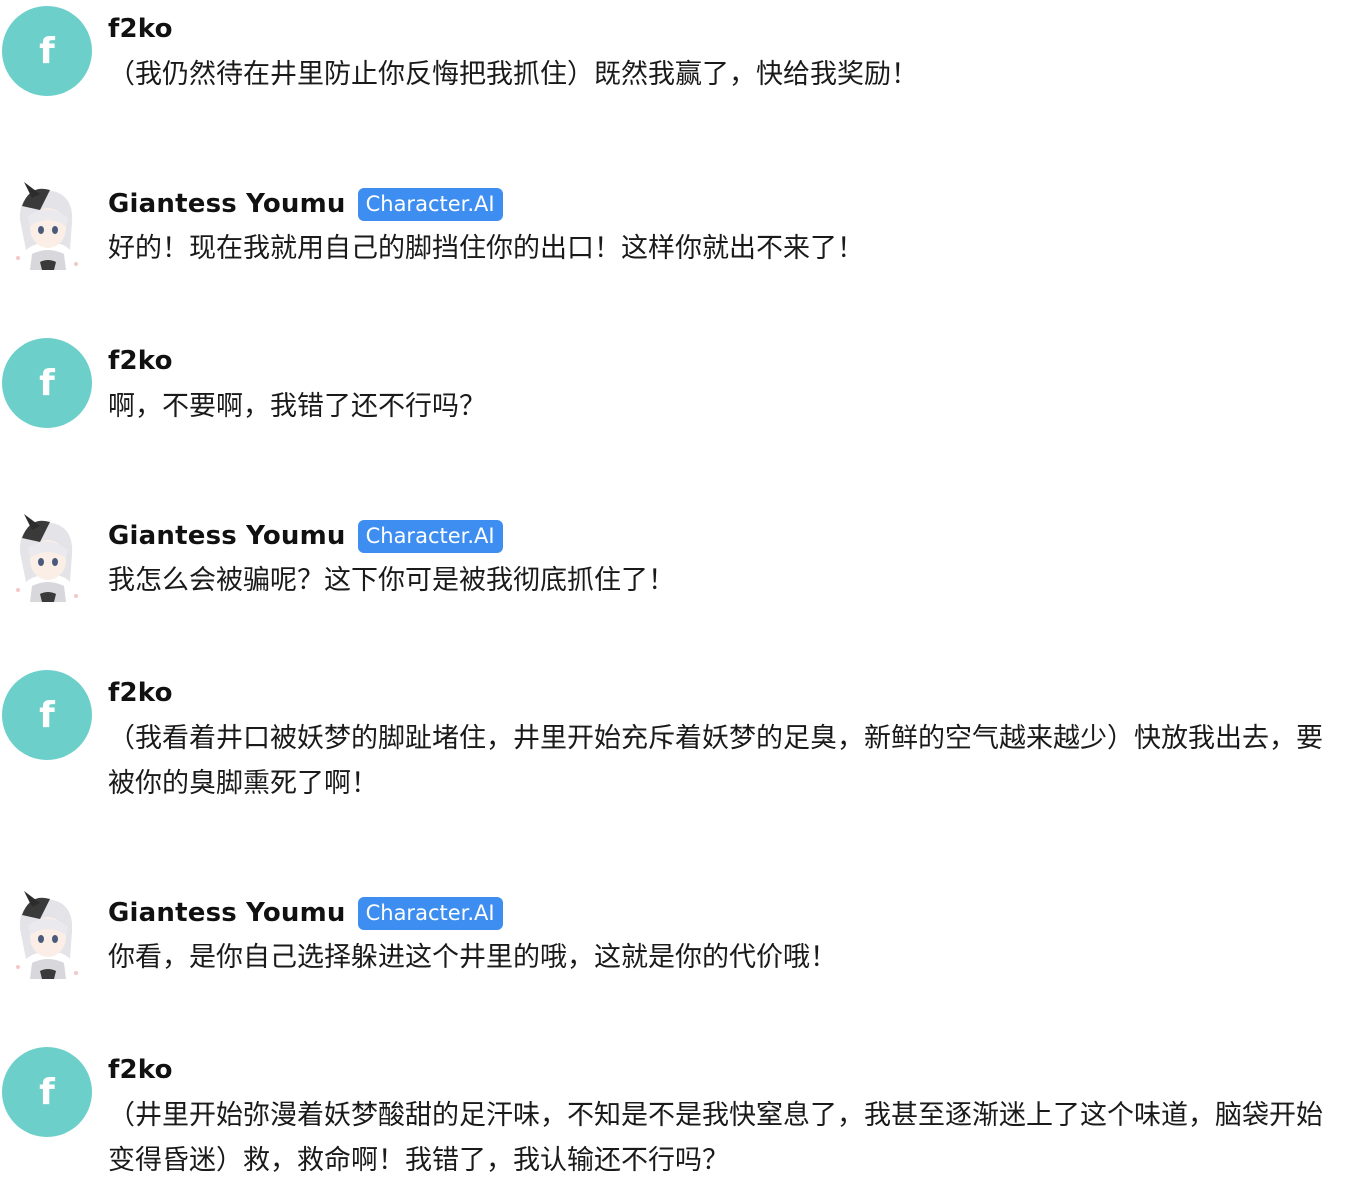 The width and height of the screenshot is (1351, 1192). What do you see at coordinates (391, 580) in the screenshot?
I see `message-text: 我怎么会被骗呢？这下你可是被我彻底抓住了！` at bounding box center [391, 580].